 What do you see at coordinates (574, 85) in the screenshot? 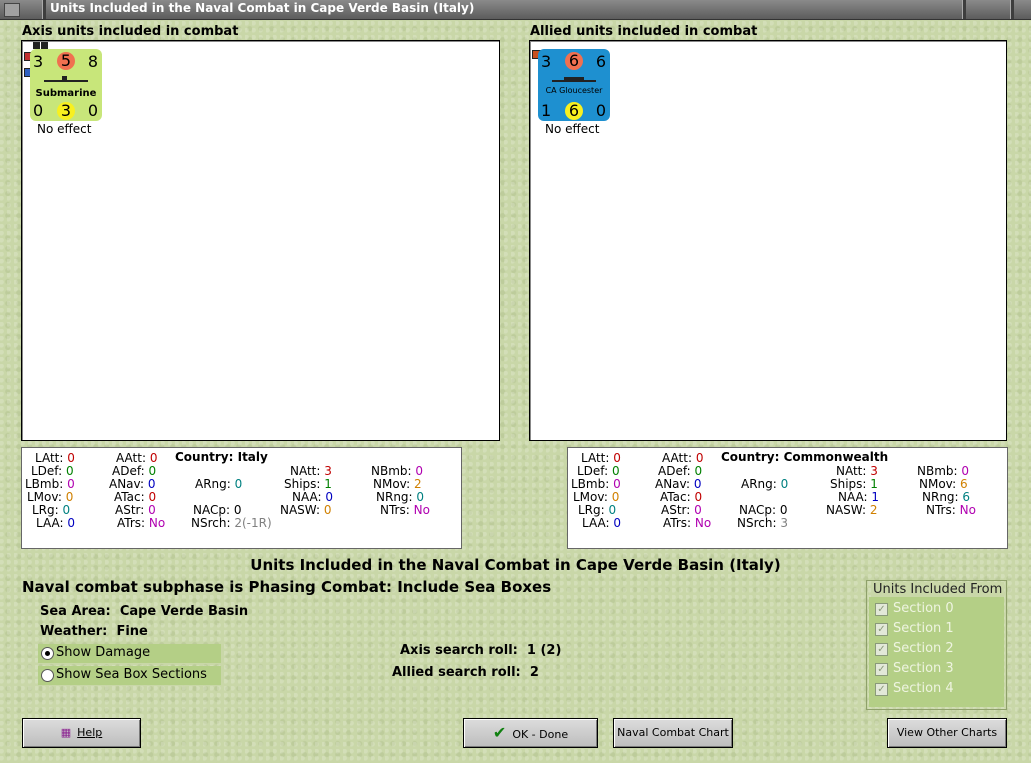
I see `unit-counter-ca-gloucester: 3 6 6 CA Gloucester 1 6 0` at bounding box center [574, 85].